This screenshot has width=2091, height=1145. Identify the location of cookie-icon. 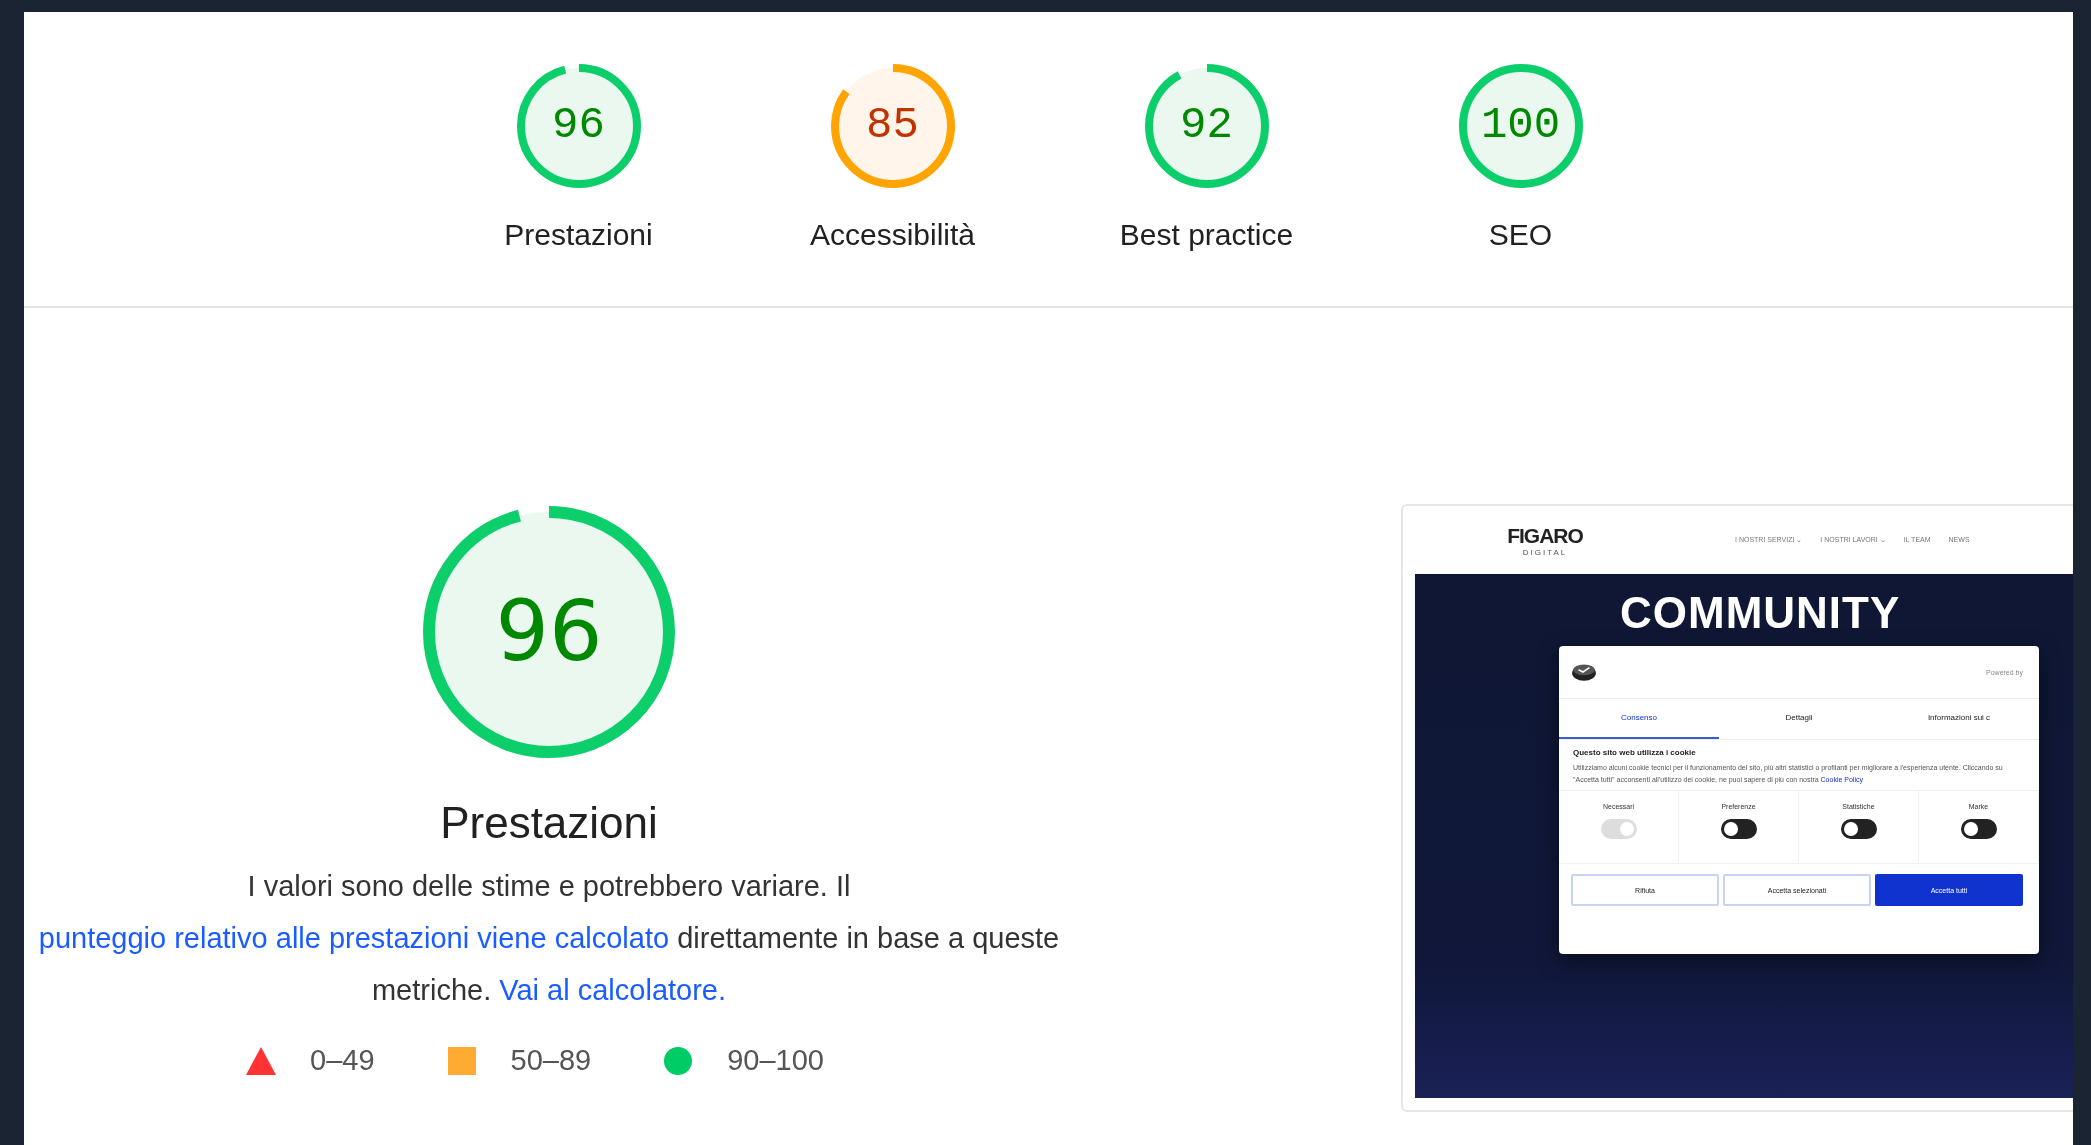
(1584, 672).